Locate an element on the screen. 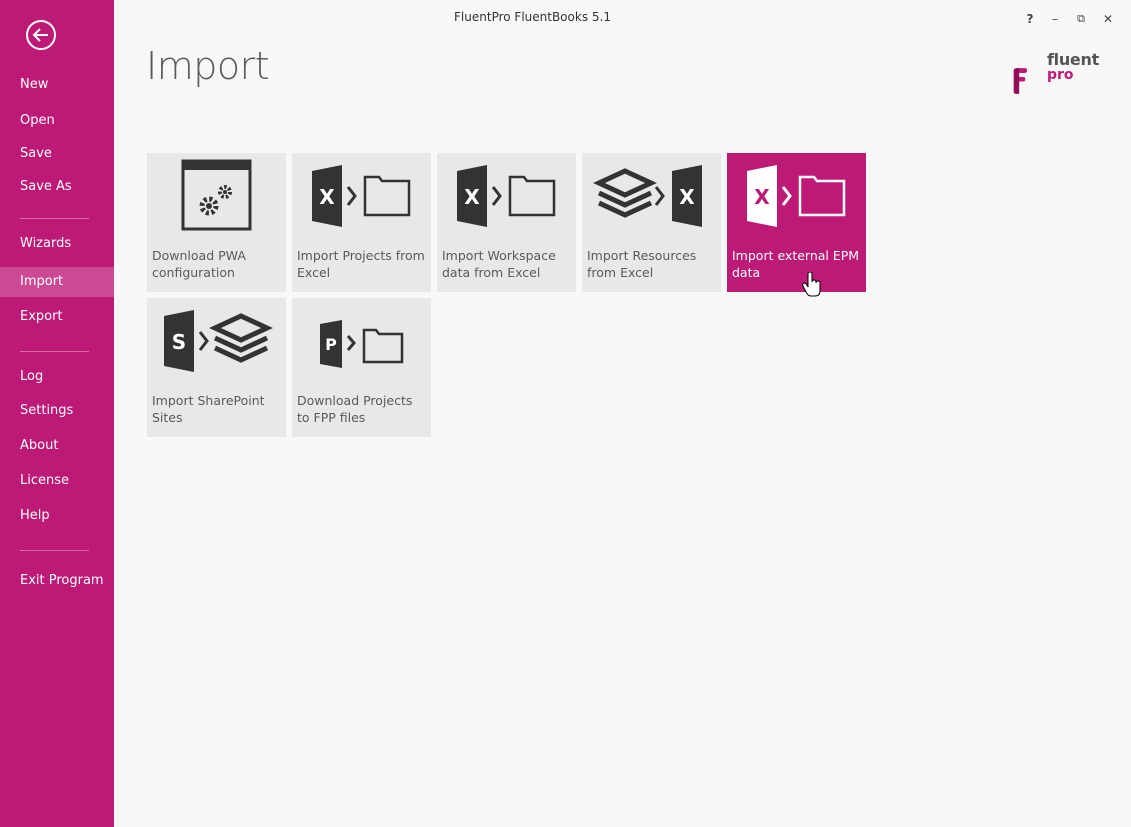 The height and width of the screenshot is (827, 1131). tile-import-workspace-data-from-excel: X Import Workspace data from Excel is located at coordinates (506, 222).